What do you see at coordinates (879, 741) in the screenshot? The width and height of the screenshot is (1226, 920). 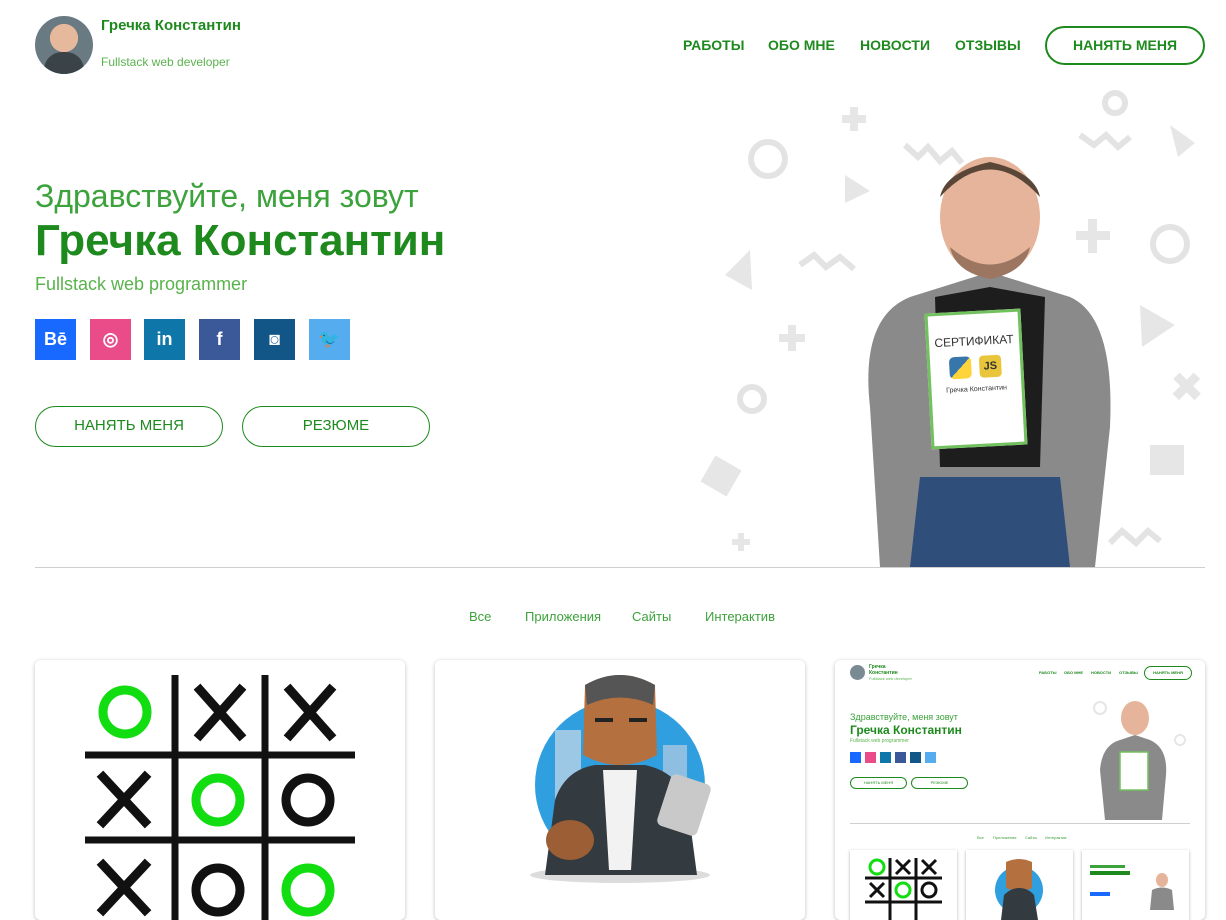 I see `preview-role: Fullstack web programmer` at bounding box center [879, 741].